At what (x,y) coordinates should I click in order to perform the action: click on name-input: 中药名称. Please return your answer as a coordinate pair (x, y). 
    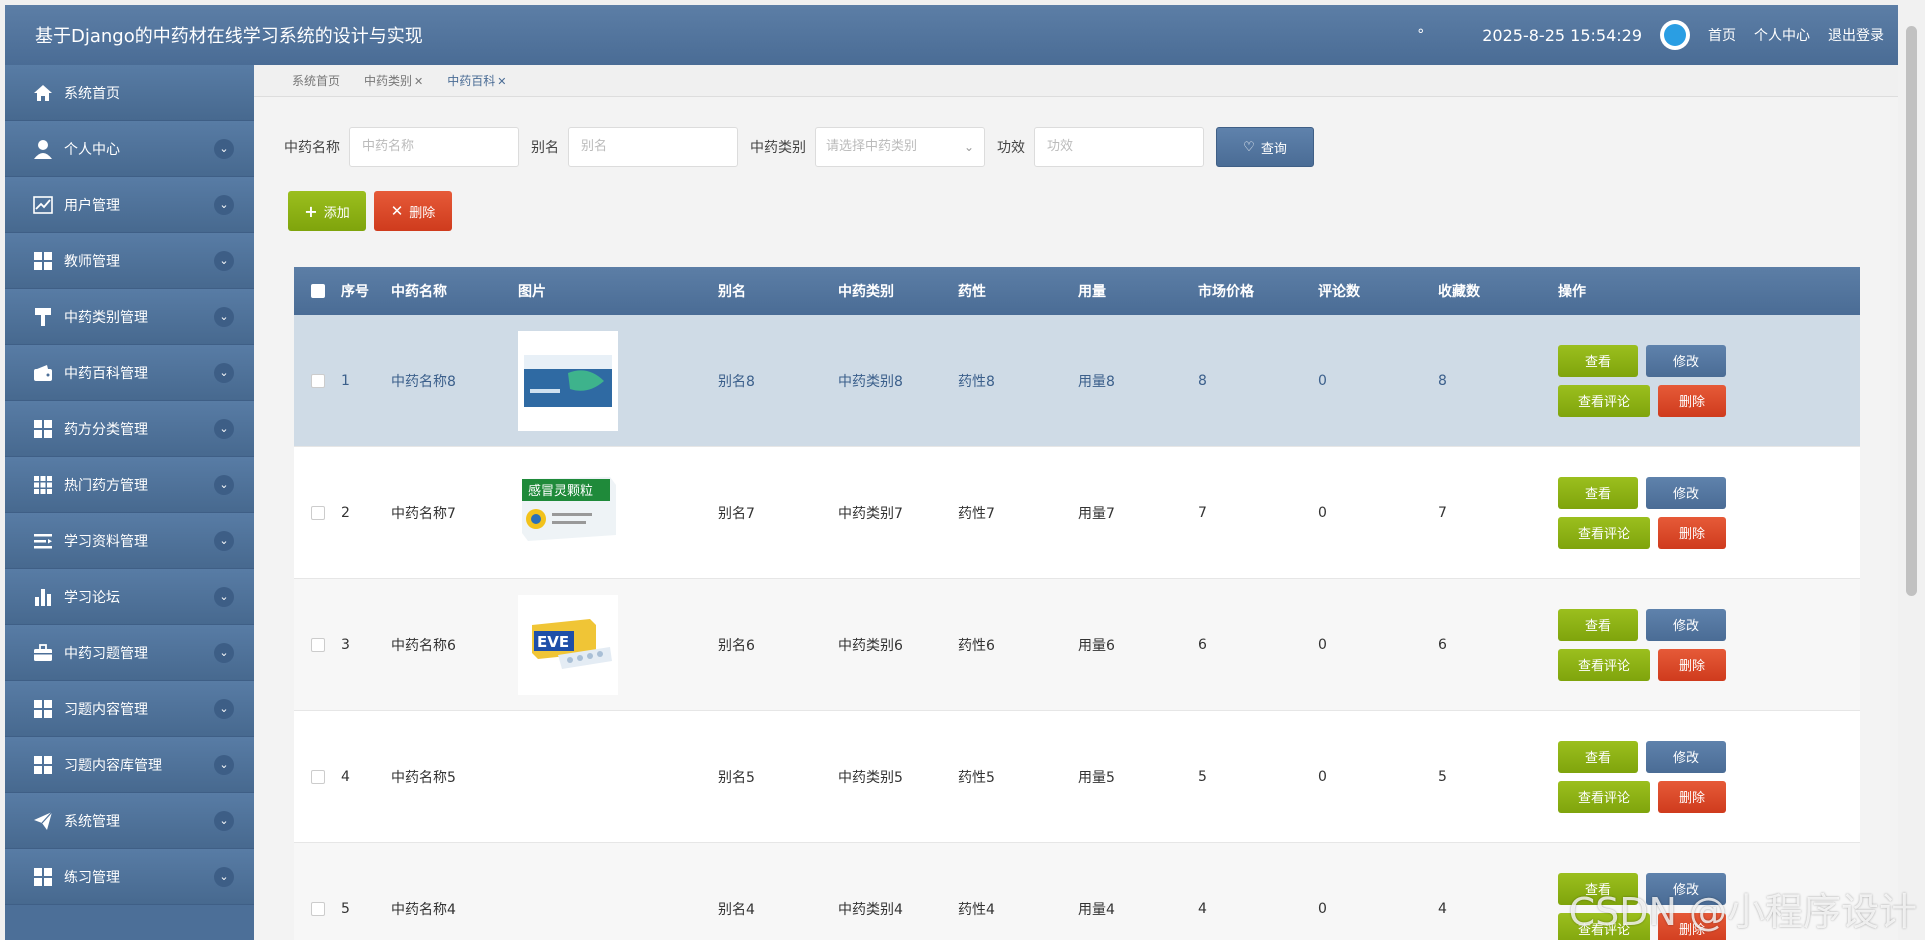
    Looking at the image, I should click on (434, 147).